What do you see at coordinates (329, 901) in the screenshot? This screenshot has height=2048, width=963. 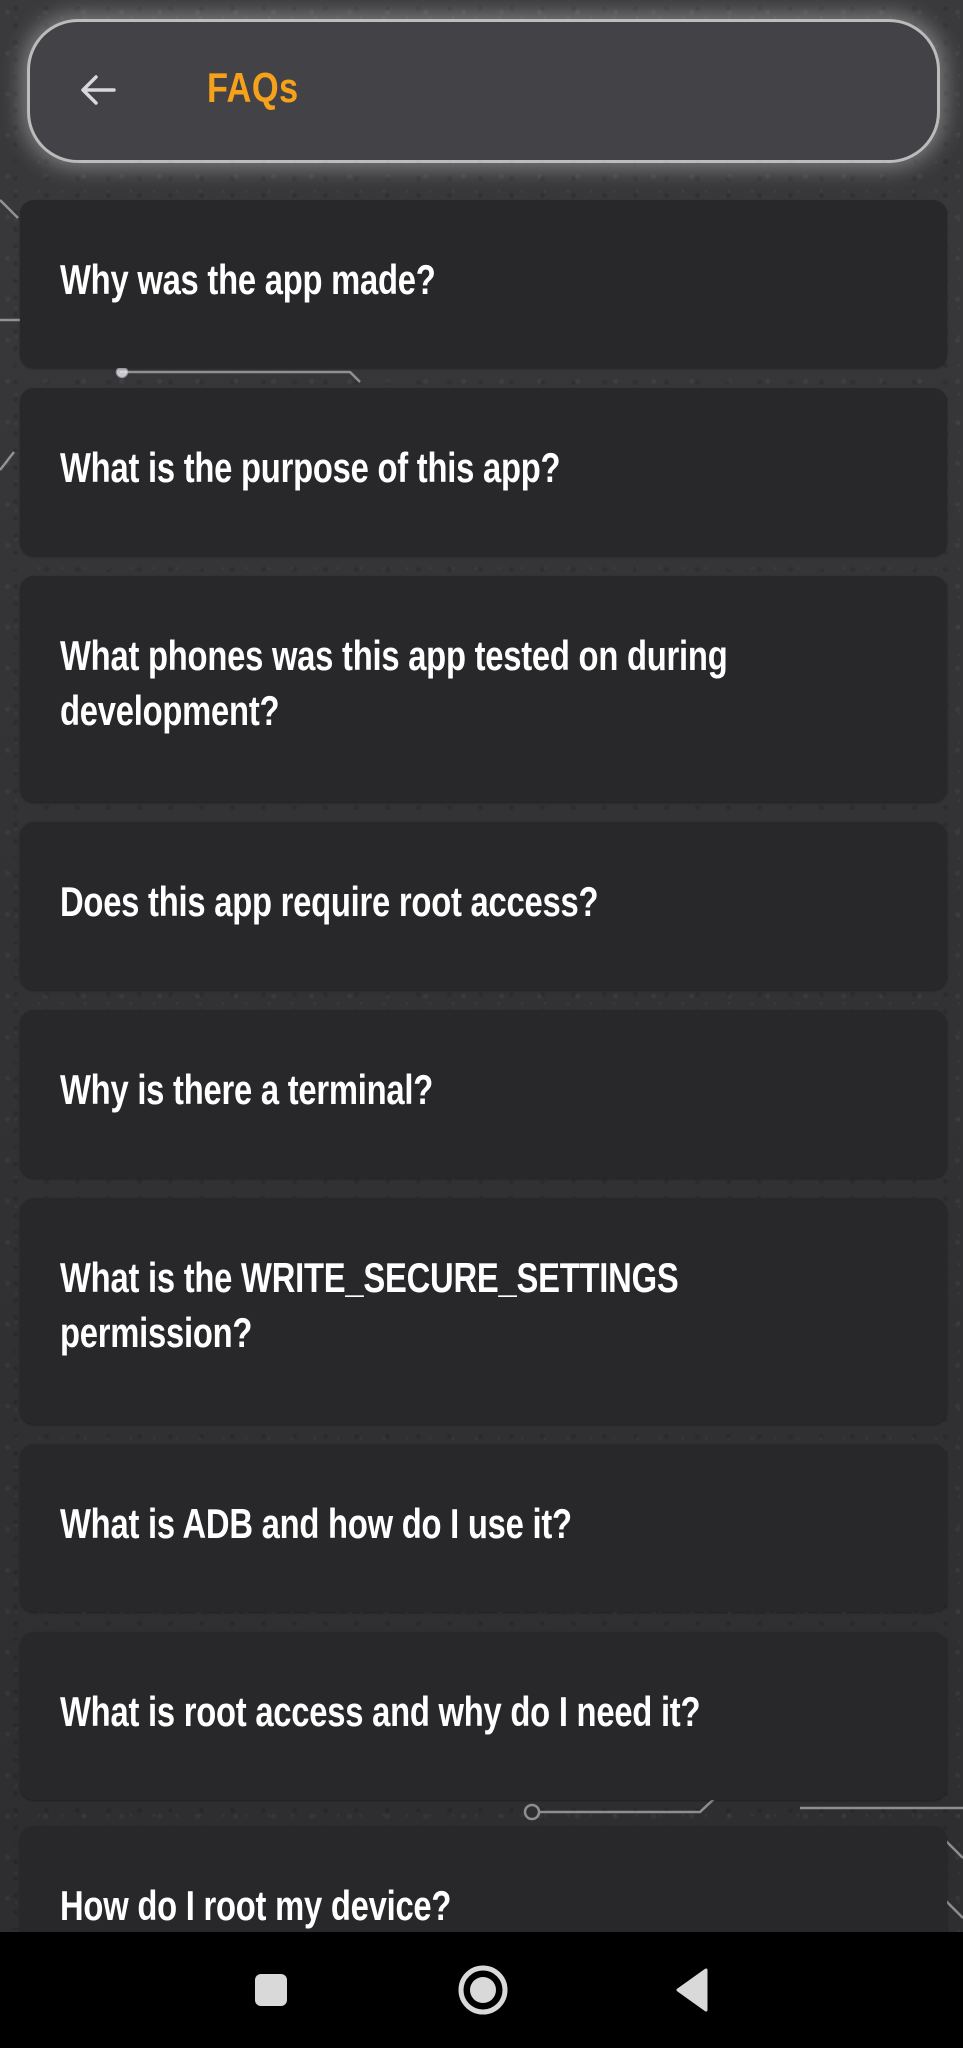 I see `faq-question: Does this app require root access?` at bounding box center [329, 901].